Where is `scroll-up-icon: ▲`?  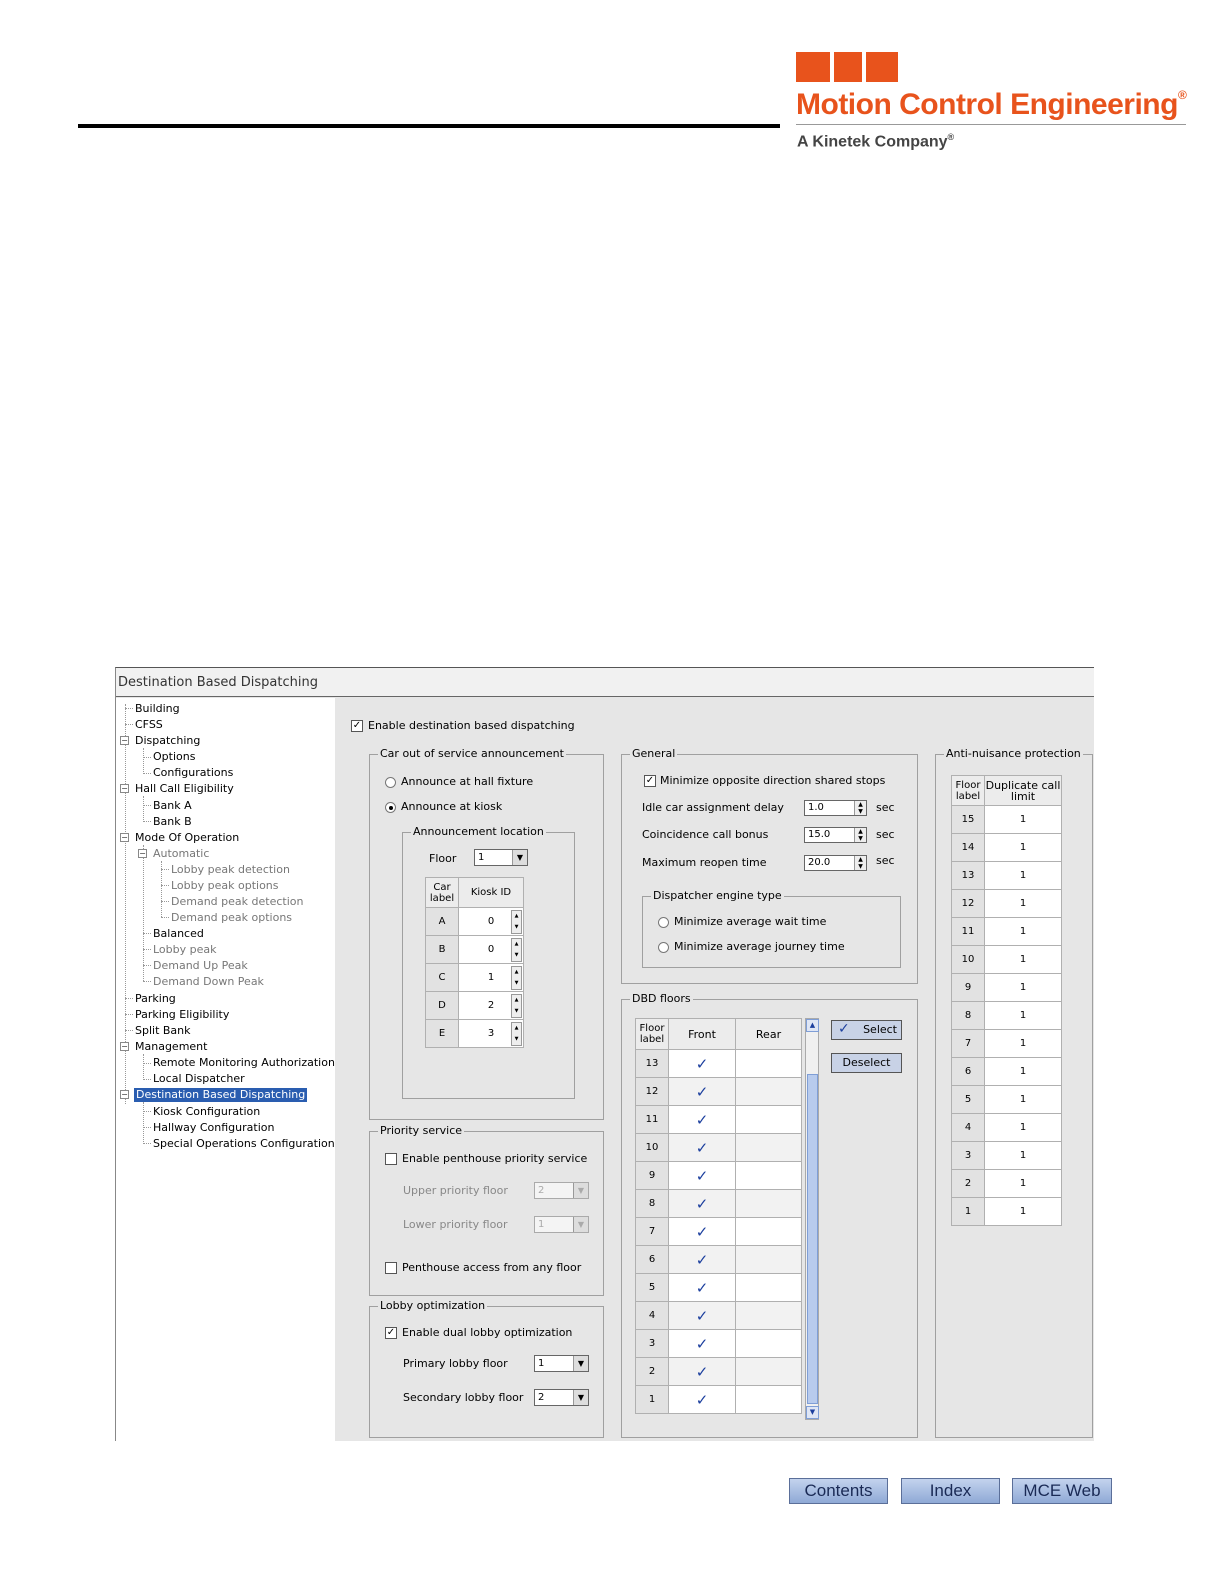
scroll-up-icon: ▲ is located at coordinates (812, 1025).